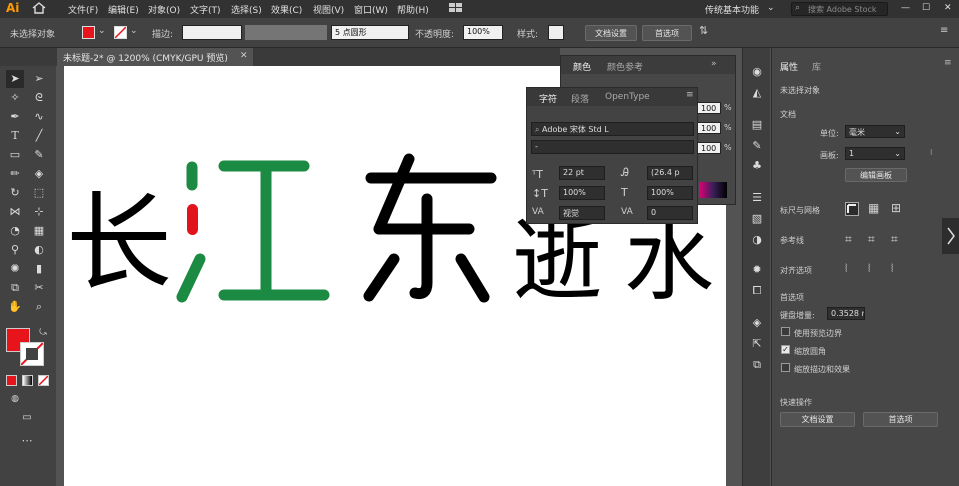 The height and width of the screenshot is (486, 959). I want to click on opentype-tab: OpenType, so click(627, 97).